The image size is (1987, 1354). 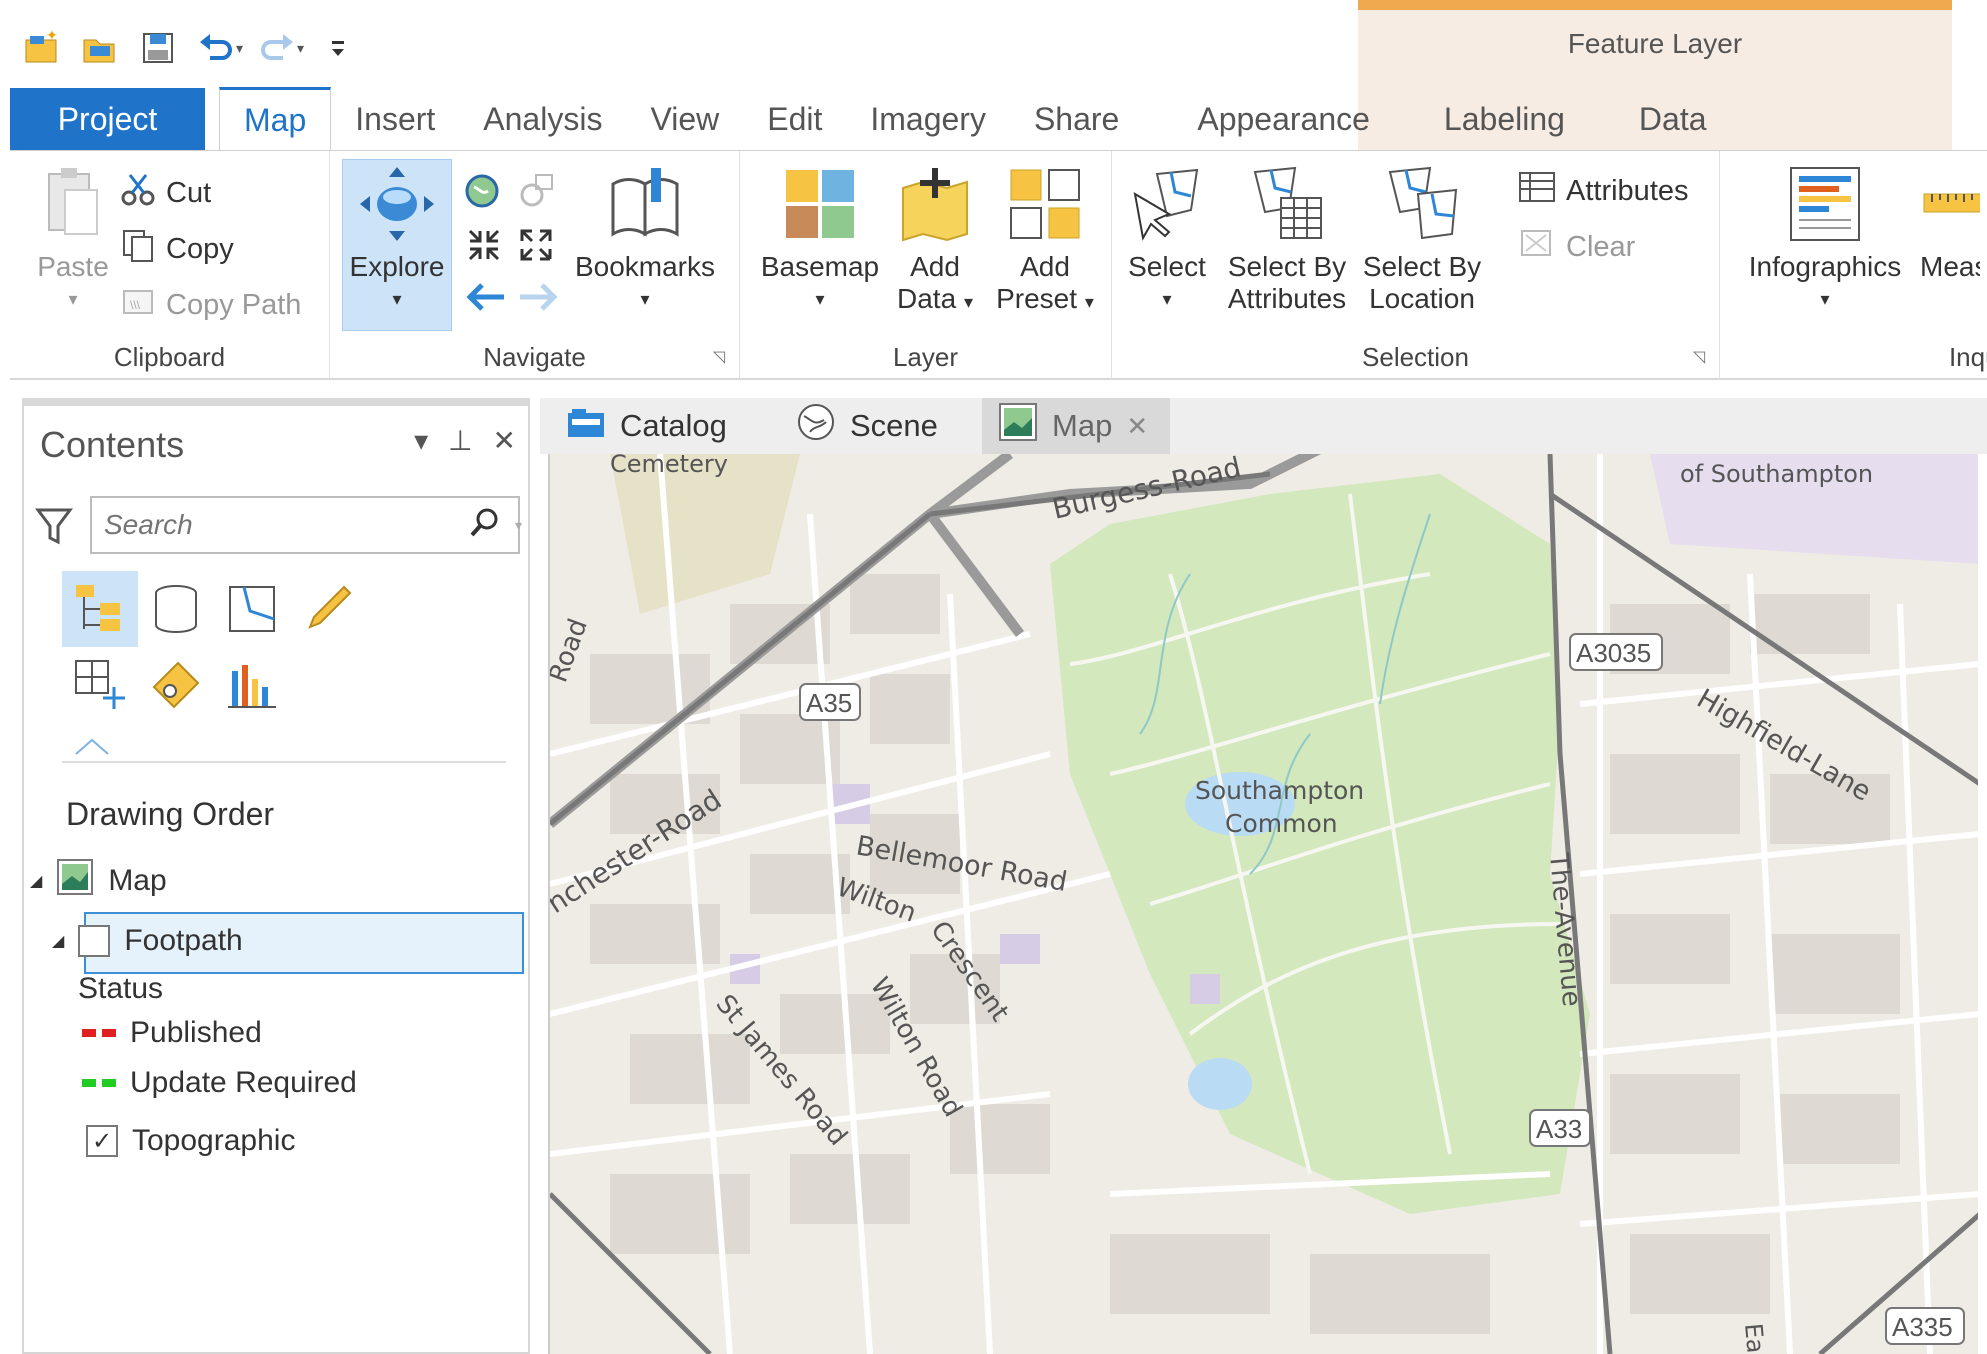 I want to click on copy-button: Copy, so click(x=177, y=249).